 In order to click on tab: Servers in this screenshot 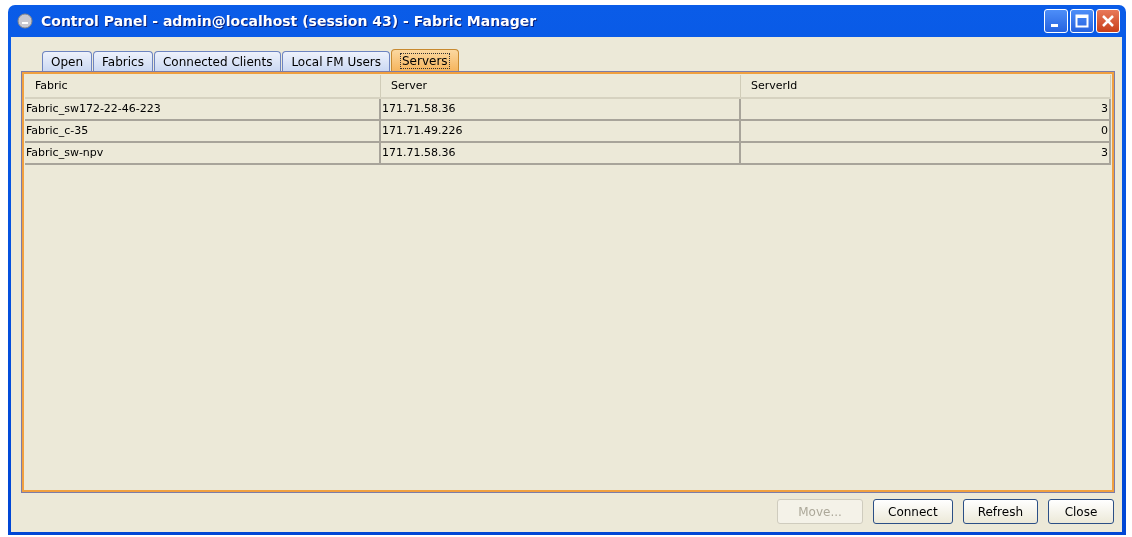, I will do `click(425, 60)`.